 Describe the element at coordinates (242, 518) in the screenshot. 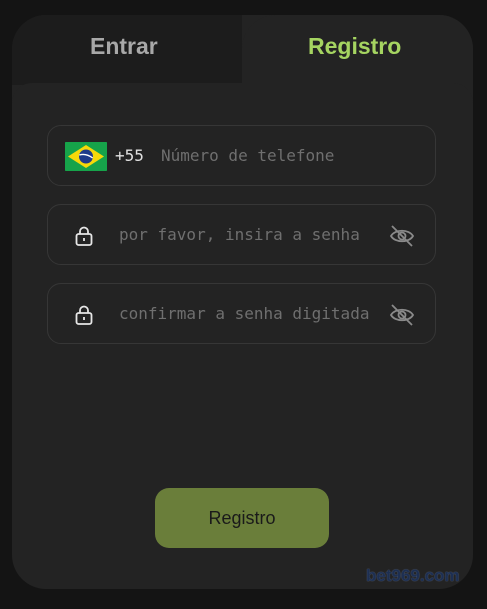

I see `register-button: Registro` at that location.